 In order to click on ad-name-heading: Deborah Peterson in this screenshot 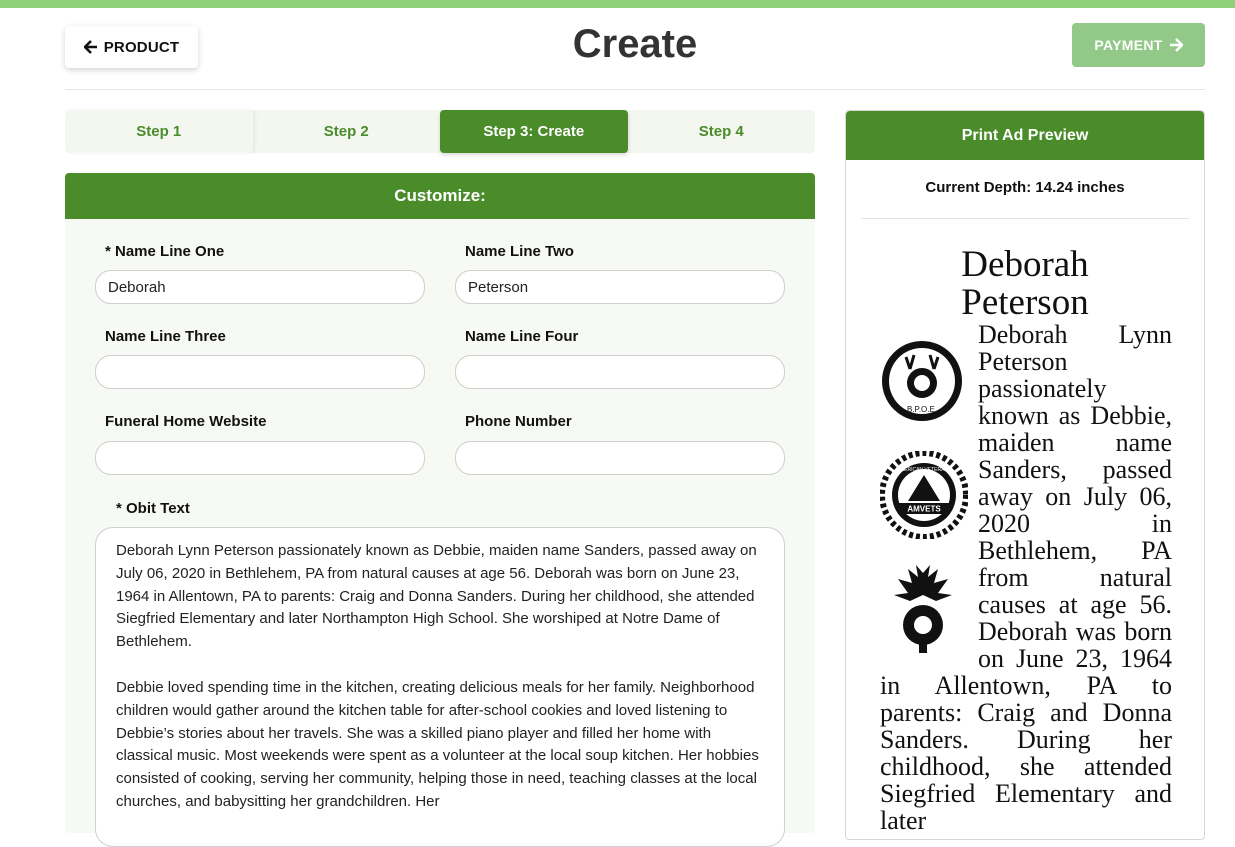, I will do `click(1025, 284)`.